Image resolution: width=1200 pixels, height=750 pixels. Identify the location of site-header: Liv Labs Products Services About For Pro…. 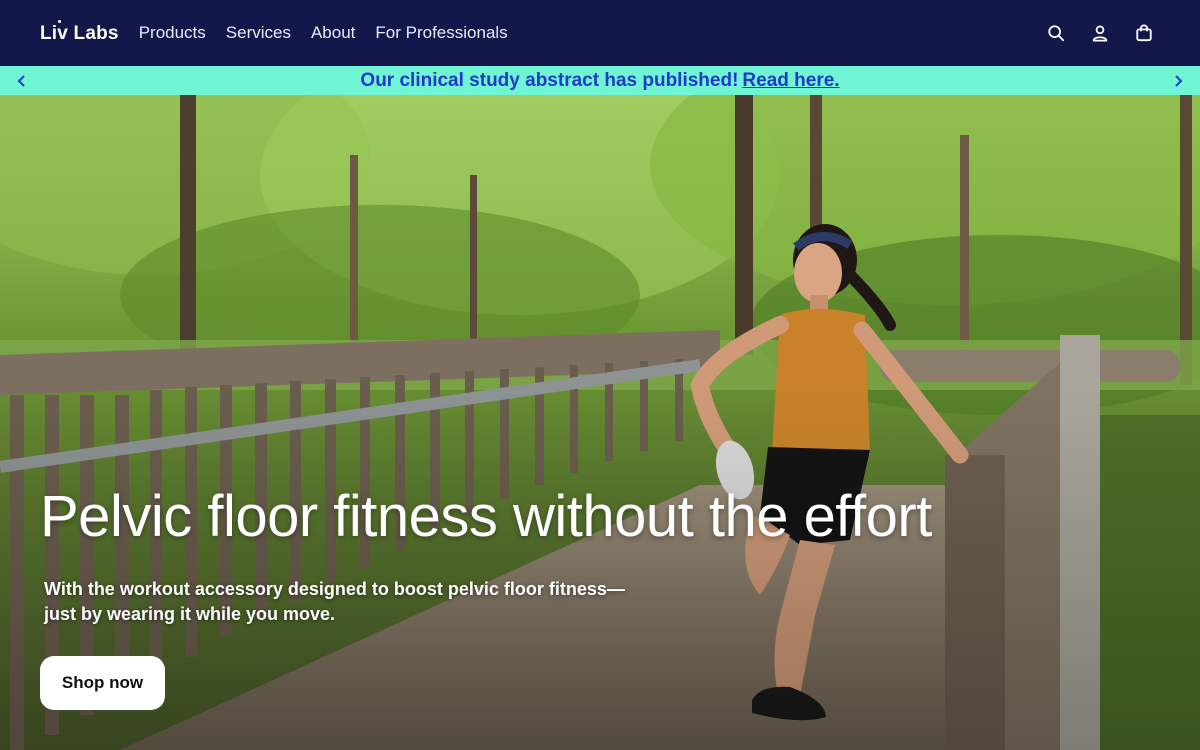
(600, 33).